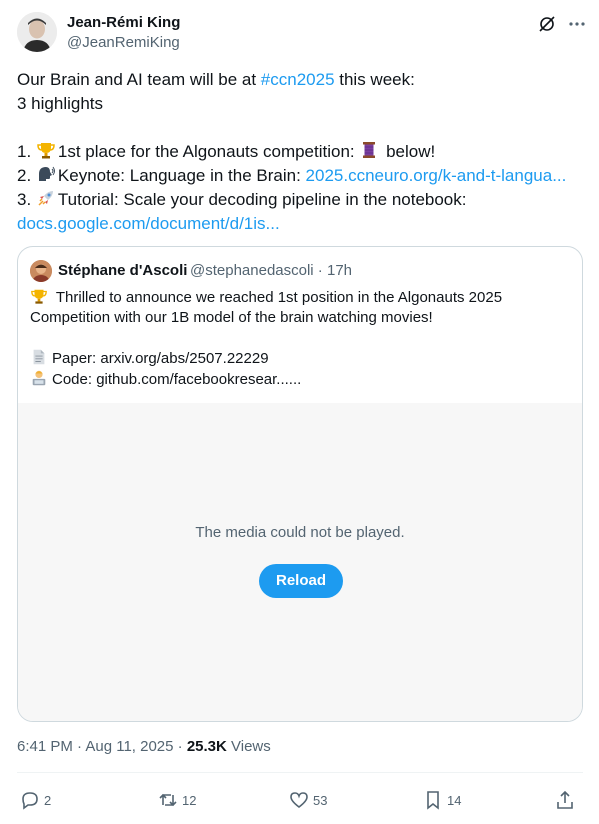 The image size is (599, 824). What do you see at coordinates (123, 42) in the screenshot?
I see `author-handle: @JeanRemiKing` at bounding box center [123, 42].